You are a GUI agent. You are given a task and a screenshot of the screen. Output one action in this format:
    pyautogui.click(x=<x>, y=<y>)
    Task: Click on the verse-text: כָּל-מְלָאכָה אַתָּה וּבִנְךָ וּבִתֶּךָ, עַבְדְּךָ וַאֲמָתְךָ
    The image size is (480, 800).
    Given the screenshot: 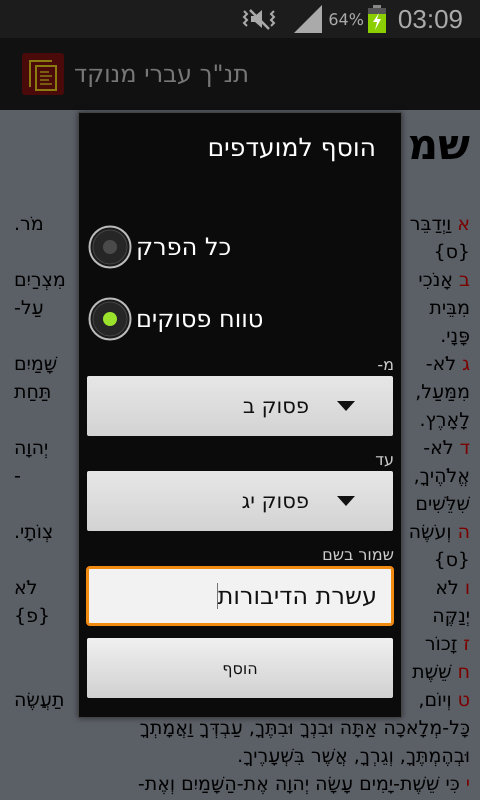 What is the action you would take?
    pyautogui.click(x=305, y=728)
    